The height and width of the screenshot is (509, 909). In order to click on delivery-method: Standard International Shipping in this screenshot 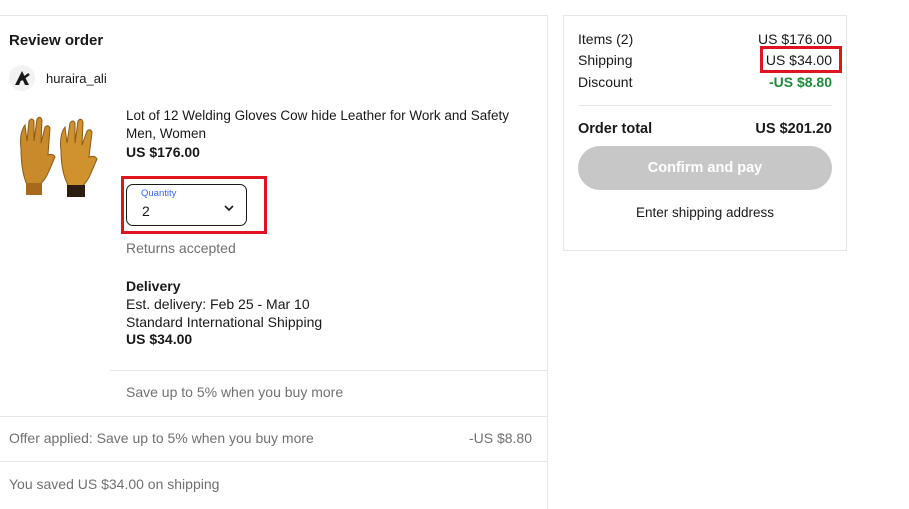, I will do `click(224, 322)`.